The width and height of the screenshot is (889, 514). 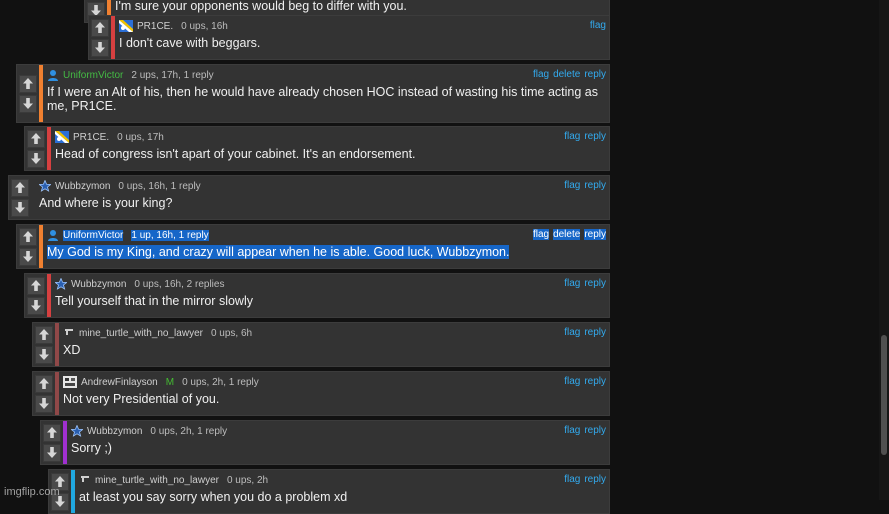 I want to click on username-link: AndrewFinlayson, so click(x=119, y=382).